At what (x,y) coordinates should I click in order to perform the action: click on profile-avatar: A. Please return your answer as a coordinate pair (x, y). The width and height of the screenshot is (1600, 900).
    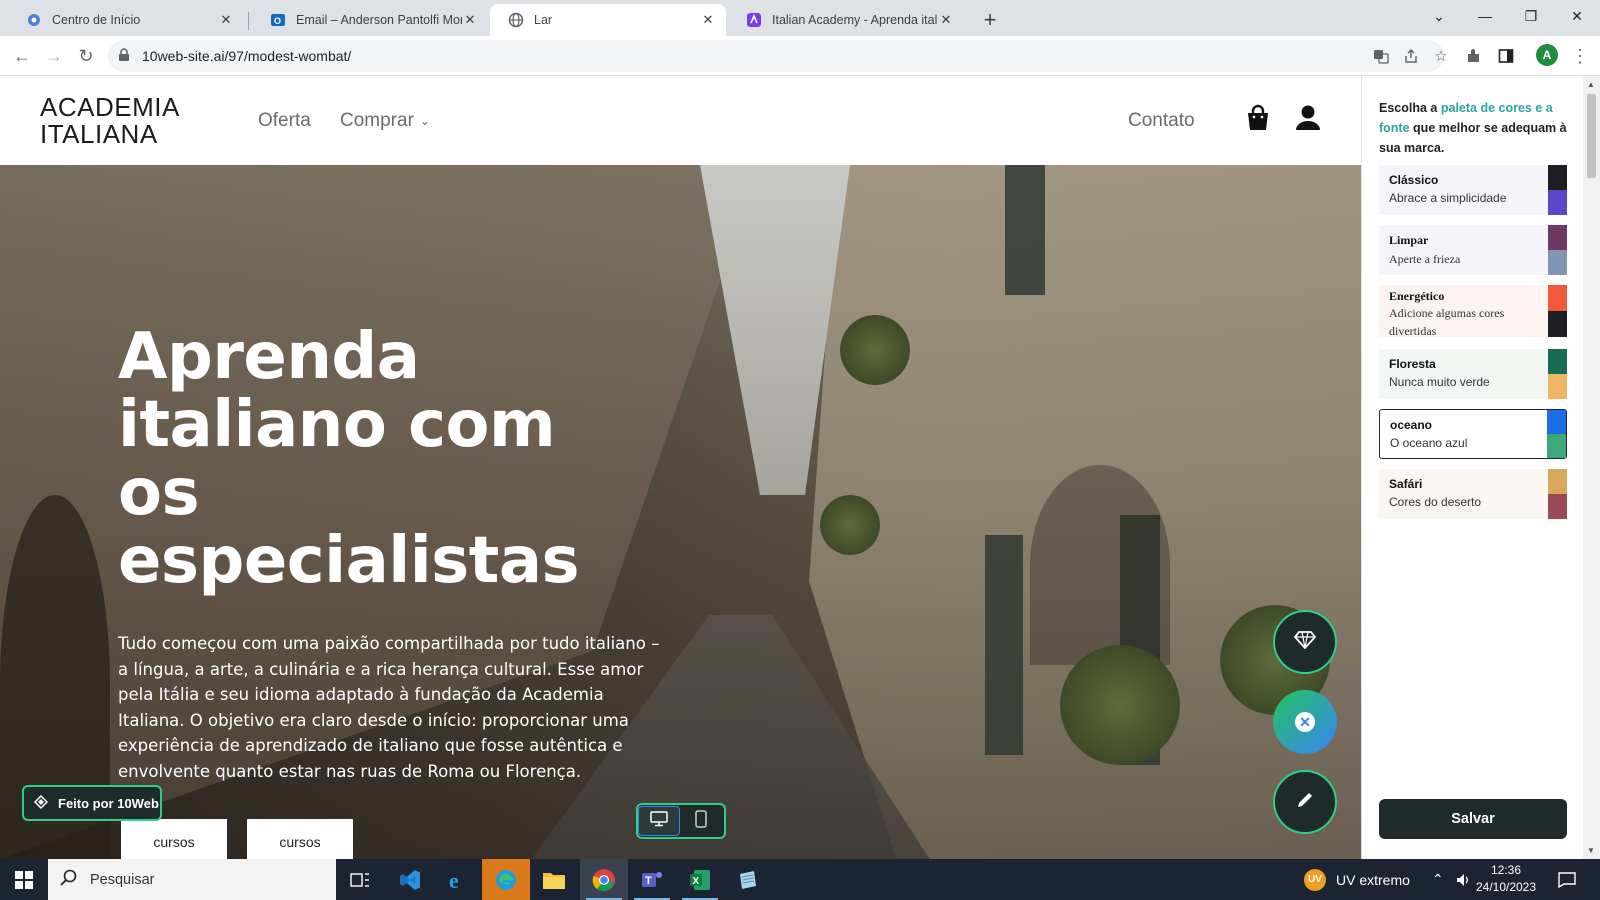
    Looking at the image, I should click on (1547, 55).